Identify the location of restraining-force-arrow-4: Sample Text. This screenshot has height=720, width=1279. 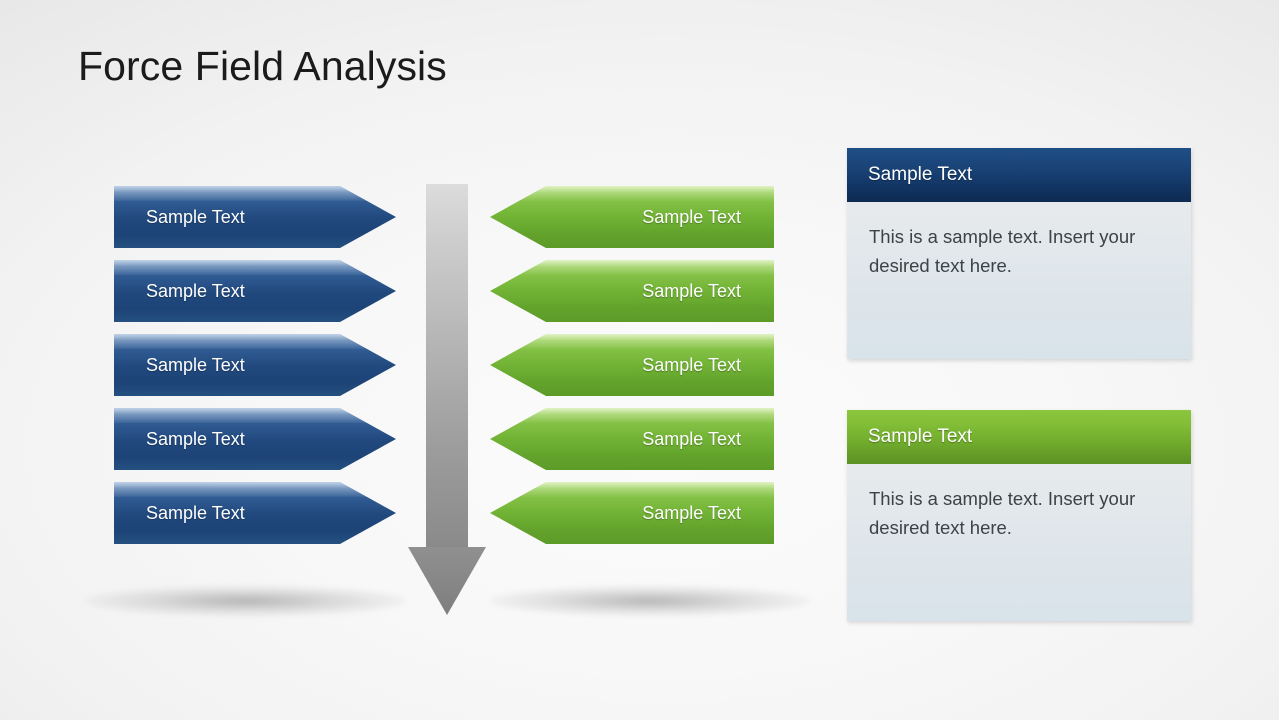
(632, 439).